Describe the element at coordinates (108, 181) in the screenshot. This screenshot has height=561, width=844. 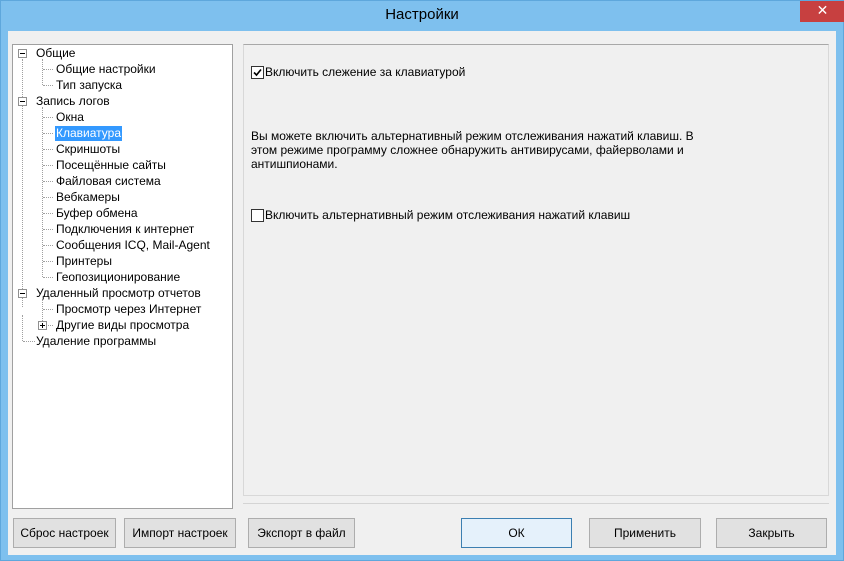
I see `tree-item-file-system: Файловая система` at that location.